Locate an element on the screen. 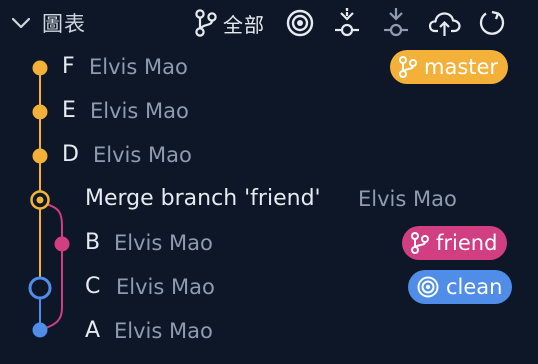  merge-commit-node is located at coordinates (40, 200).